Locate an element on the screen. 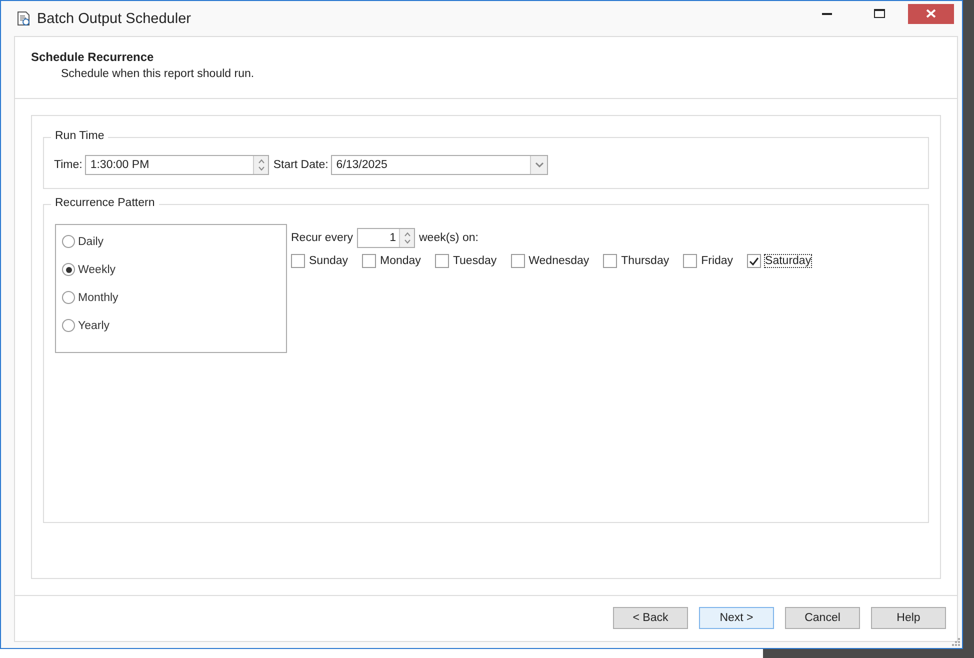  close-button is located at coordinates (931, 14).